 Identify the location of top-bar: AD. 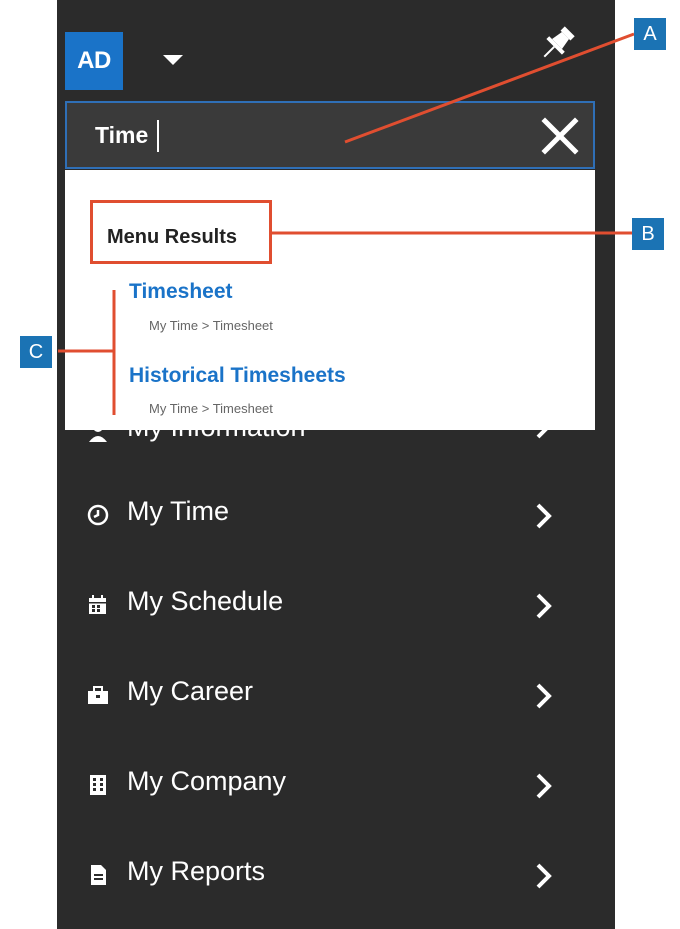
(336, 50).